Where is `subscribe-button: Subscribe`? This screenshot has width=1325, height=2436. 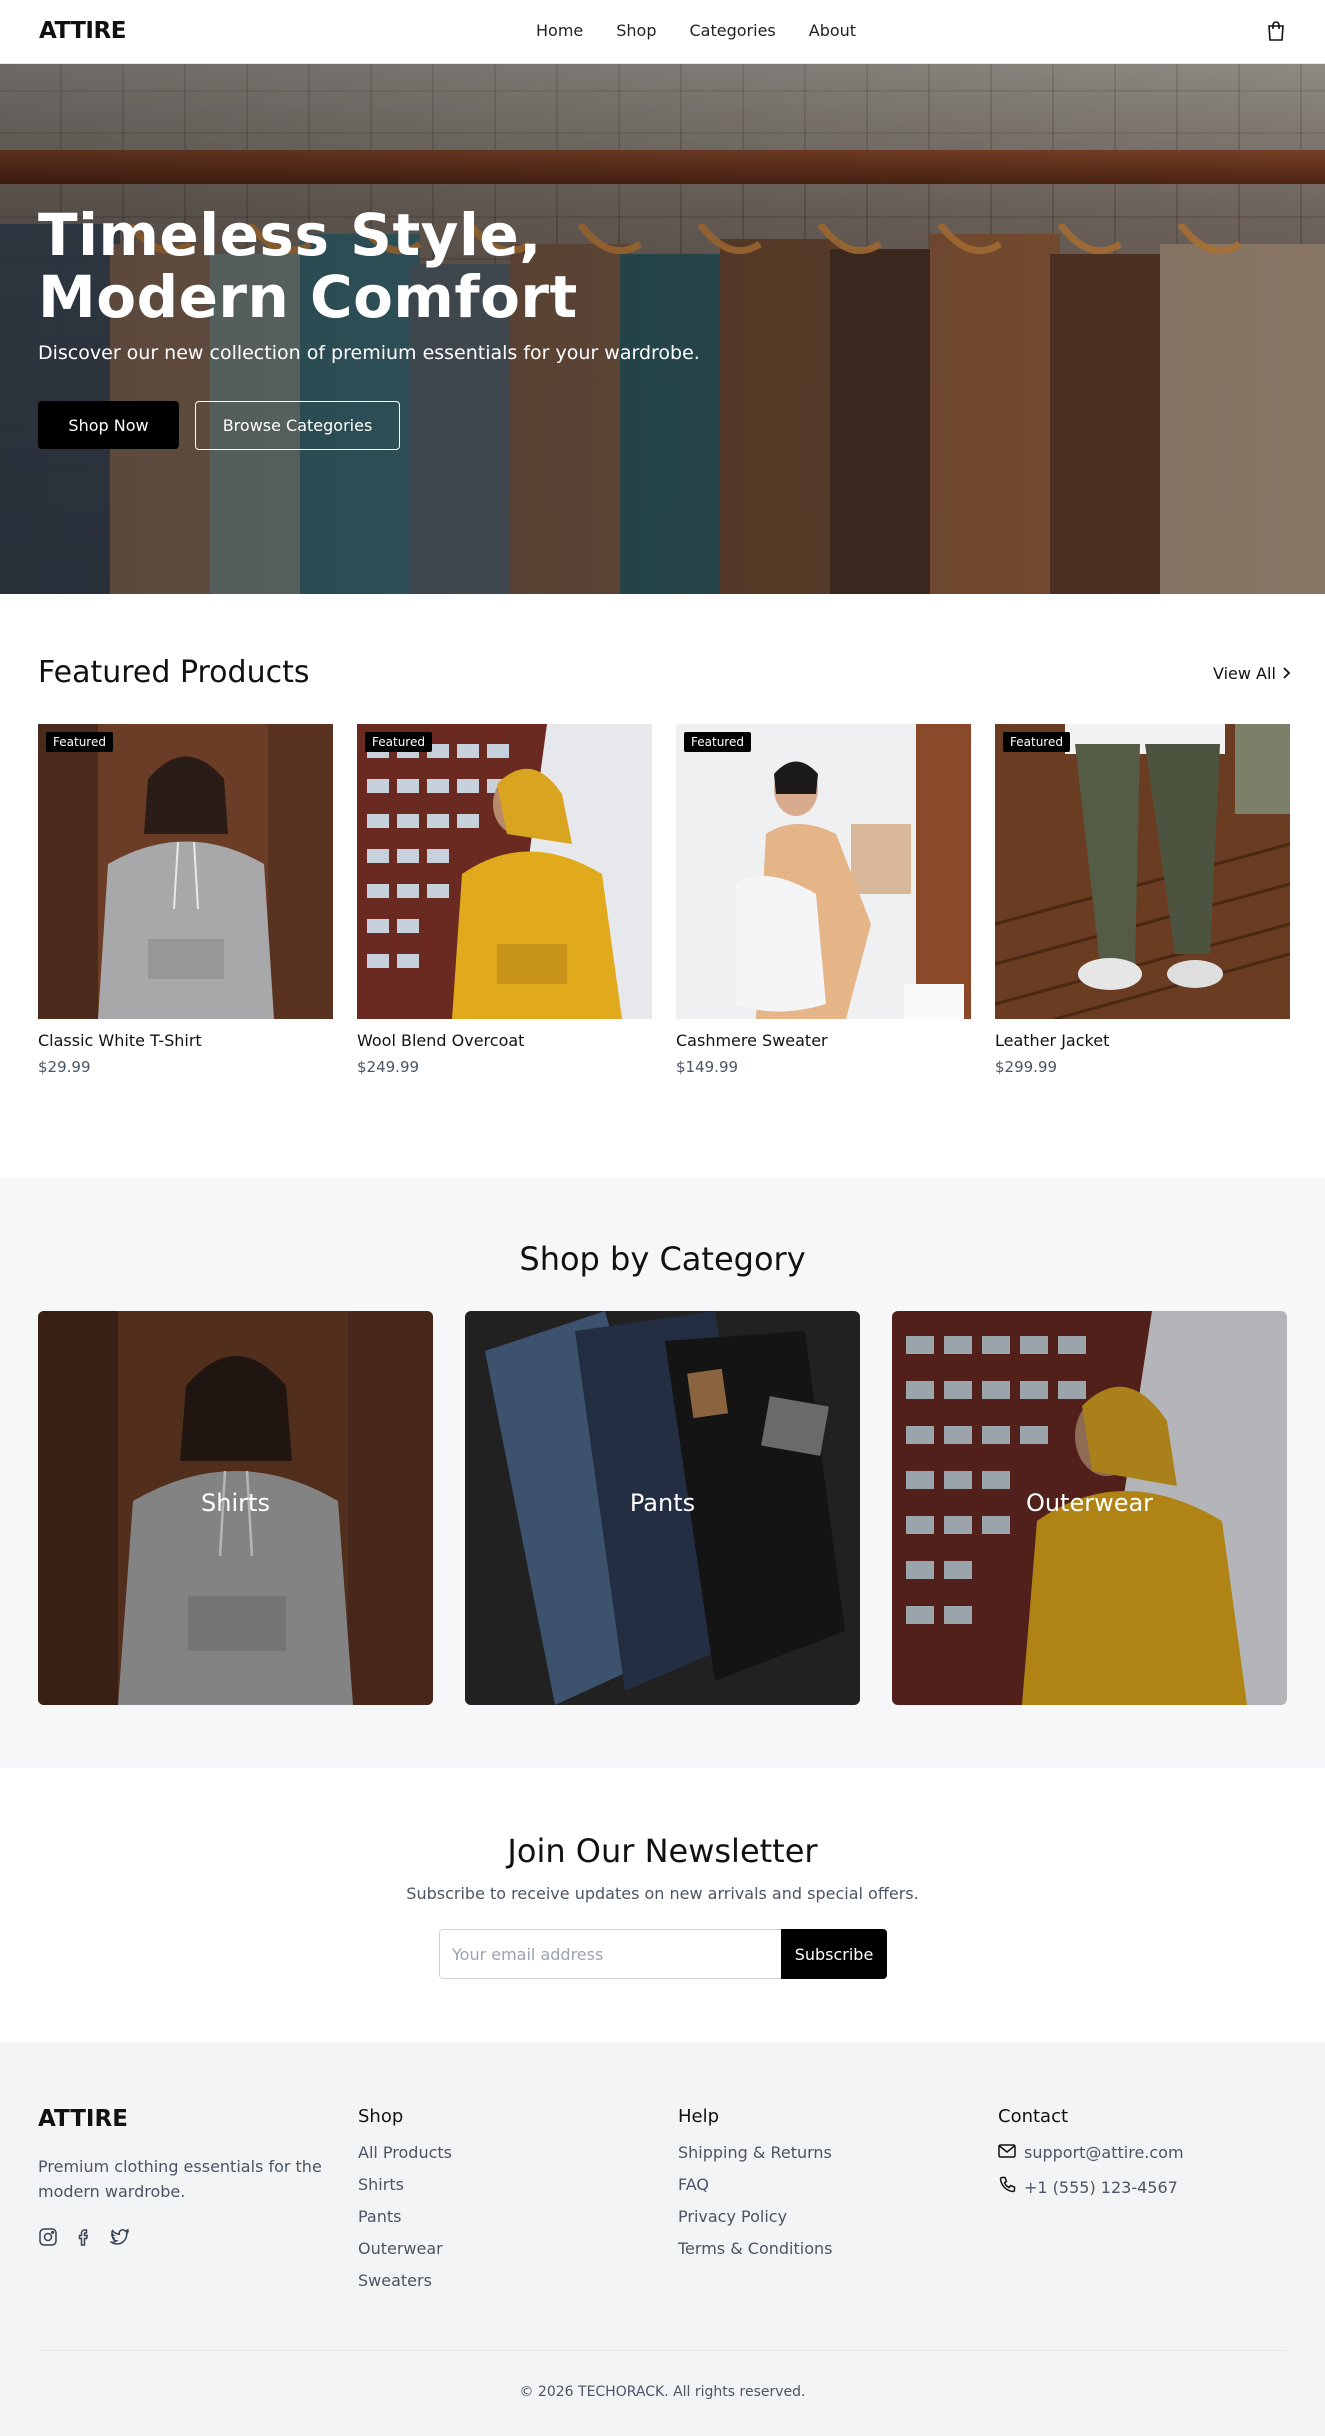
subscribe-button: Subscribe is located at coordinates (834, 1954).